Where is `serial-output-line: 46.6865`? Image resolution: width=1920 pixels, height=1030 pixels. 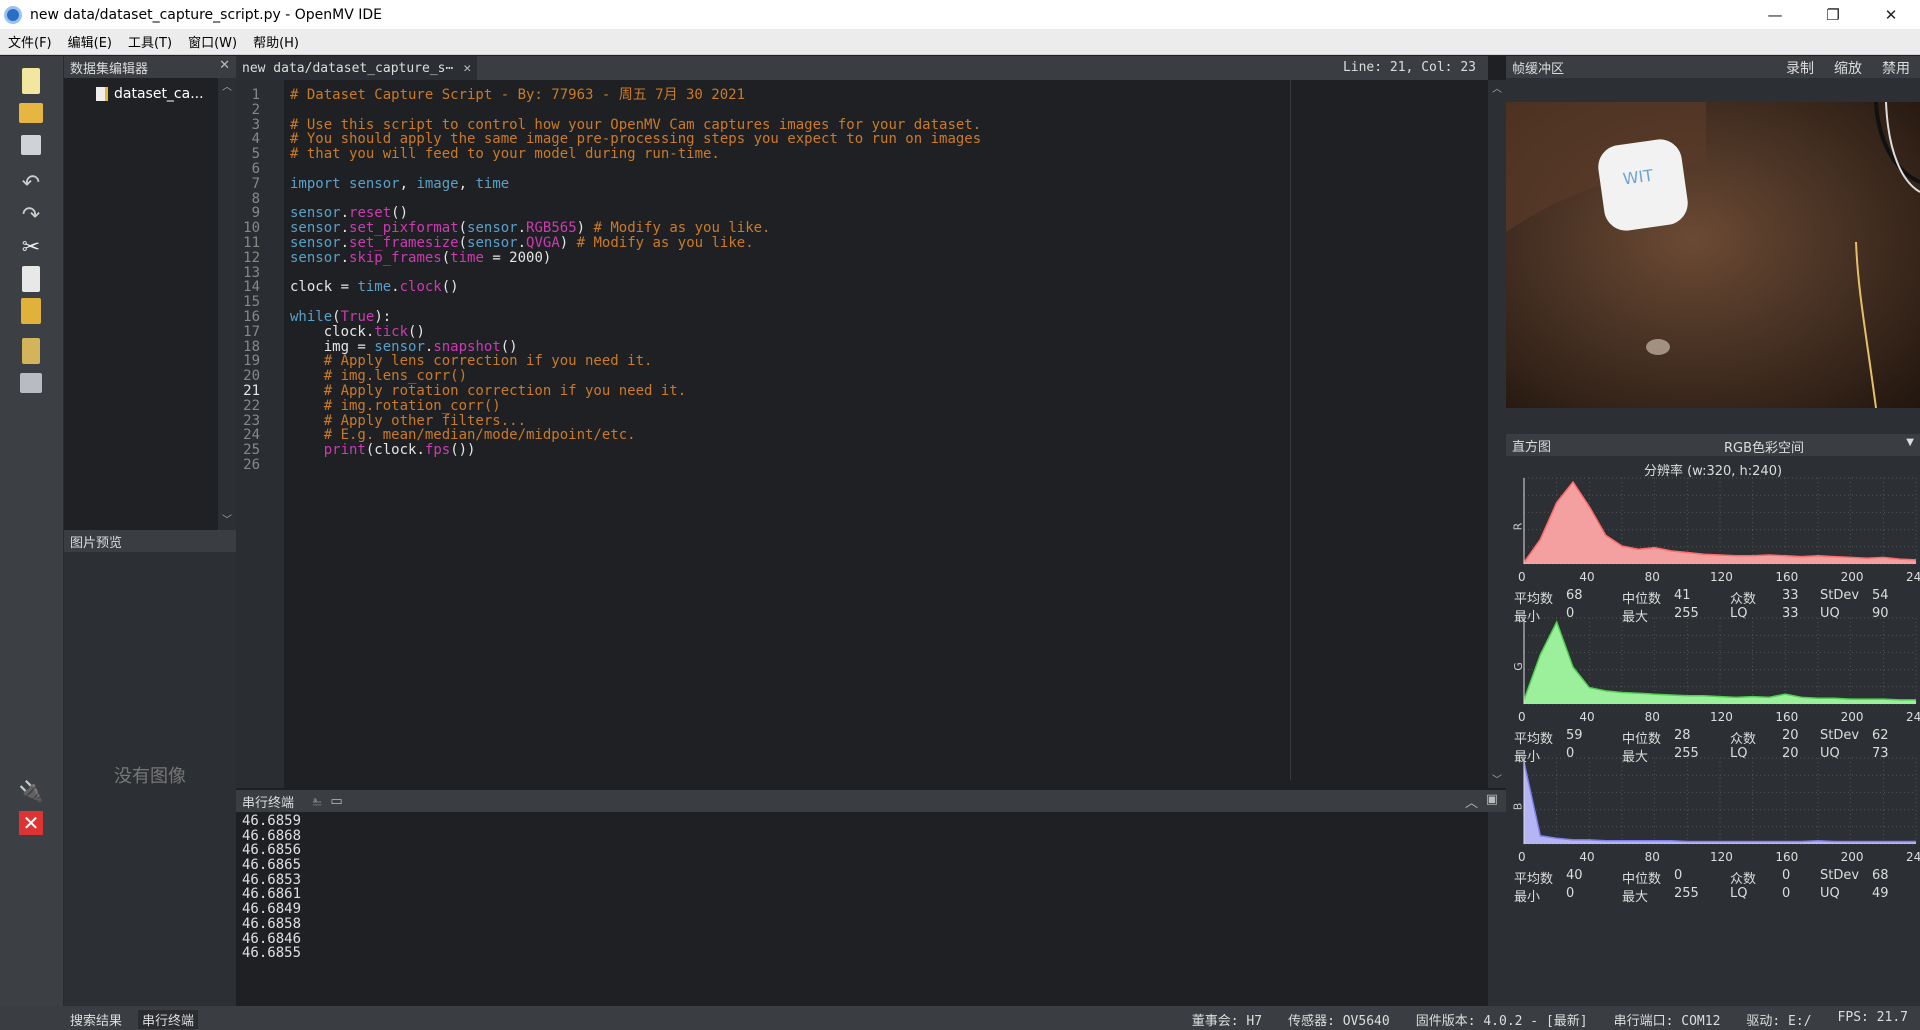
serial-output-line: 46.6865 is located at coordinates (272, 865).